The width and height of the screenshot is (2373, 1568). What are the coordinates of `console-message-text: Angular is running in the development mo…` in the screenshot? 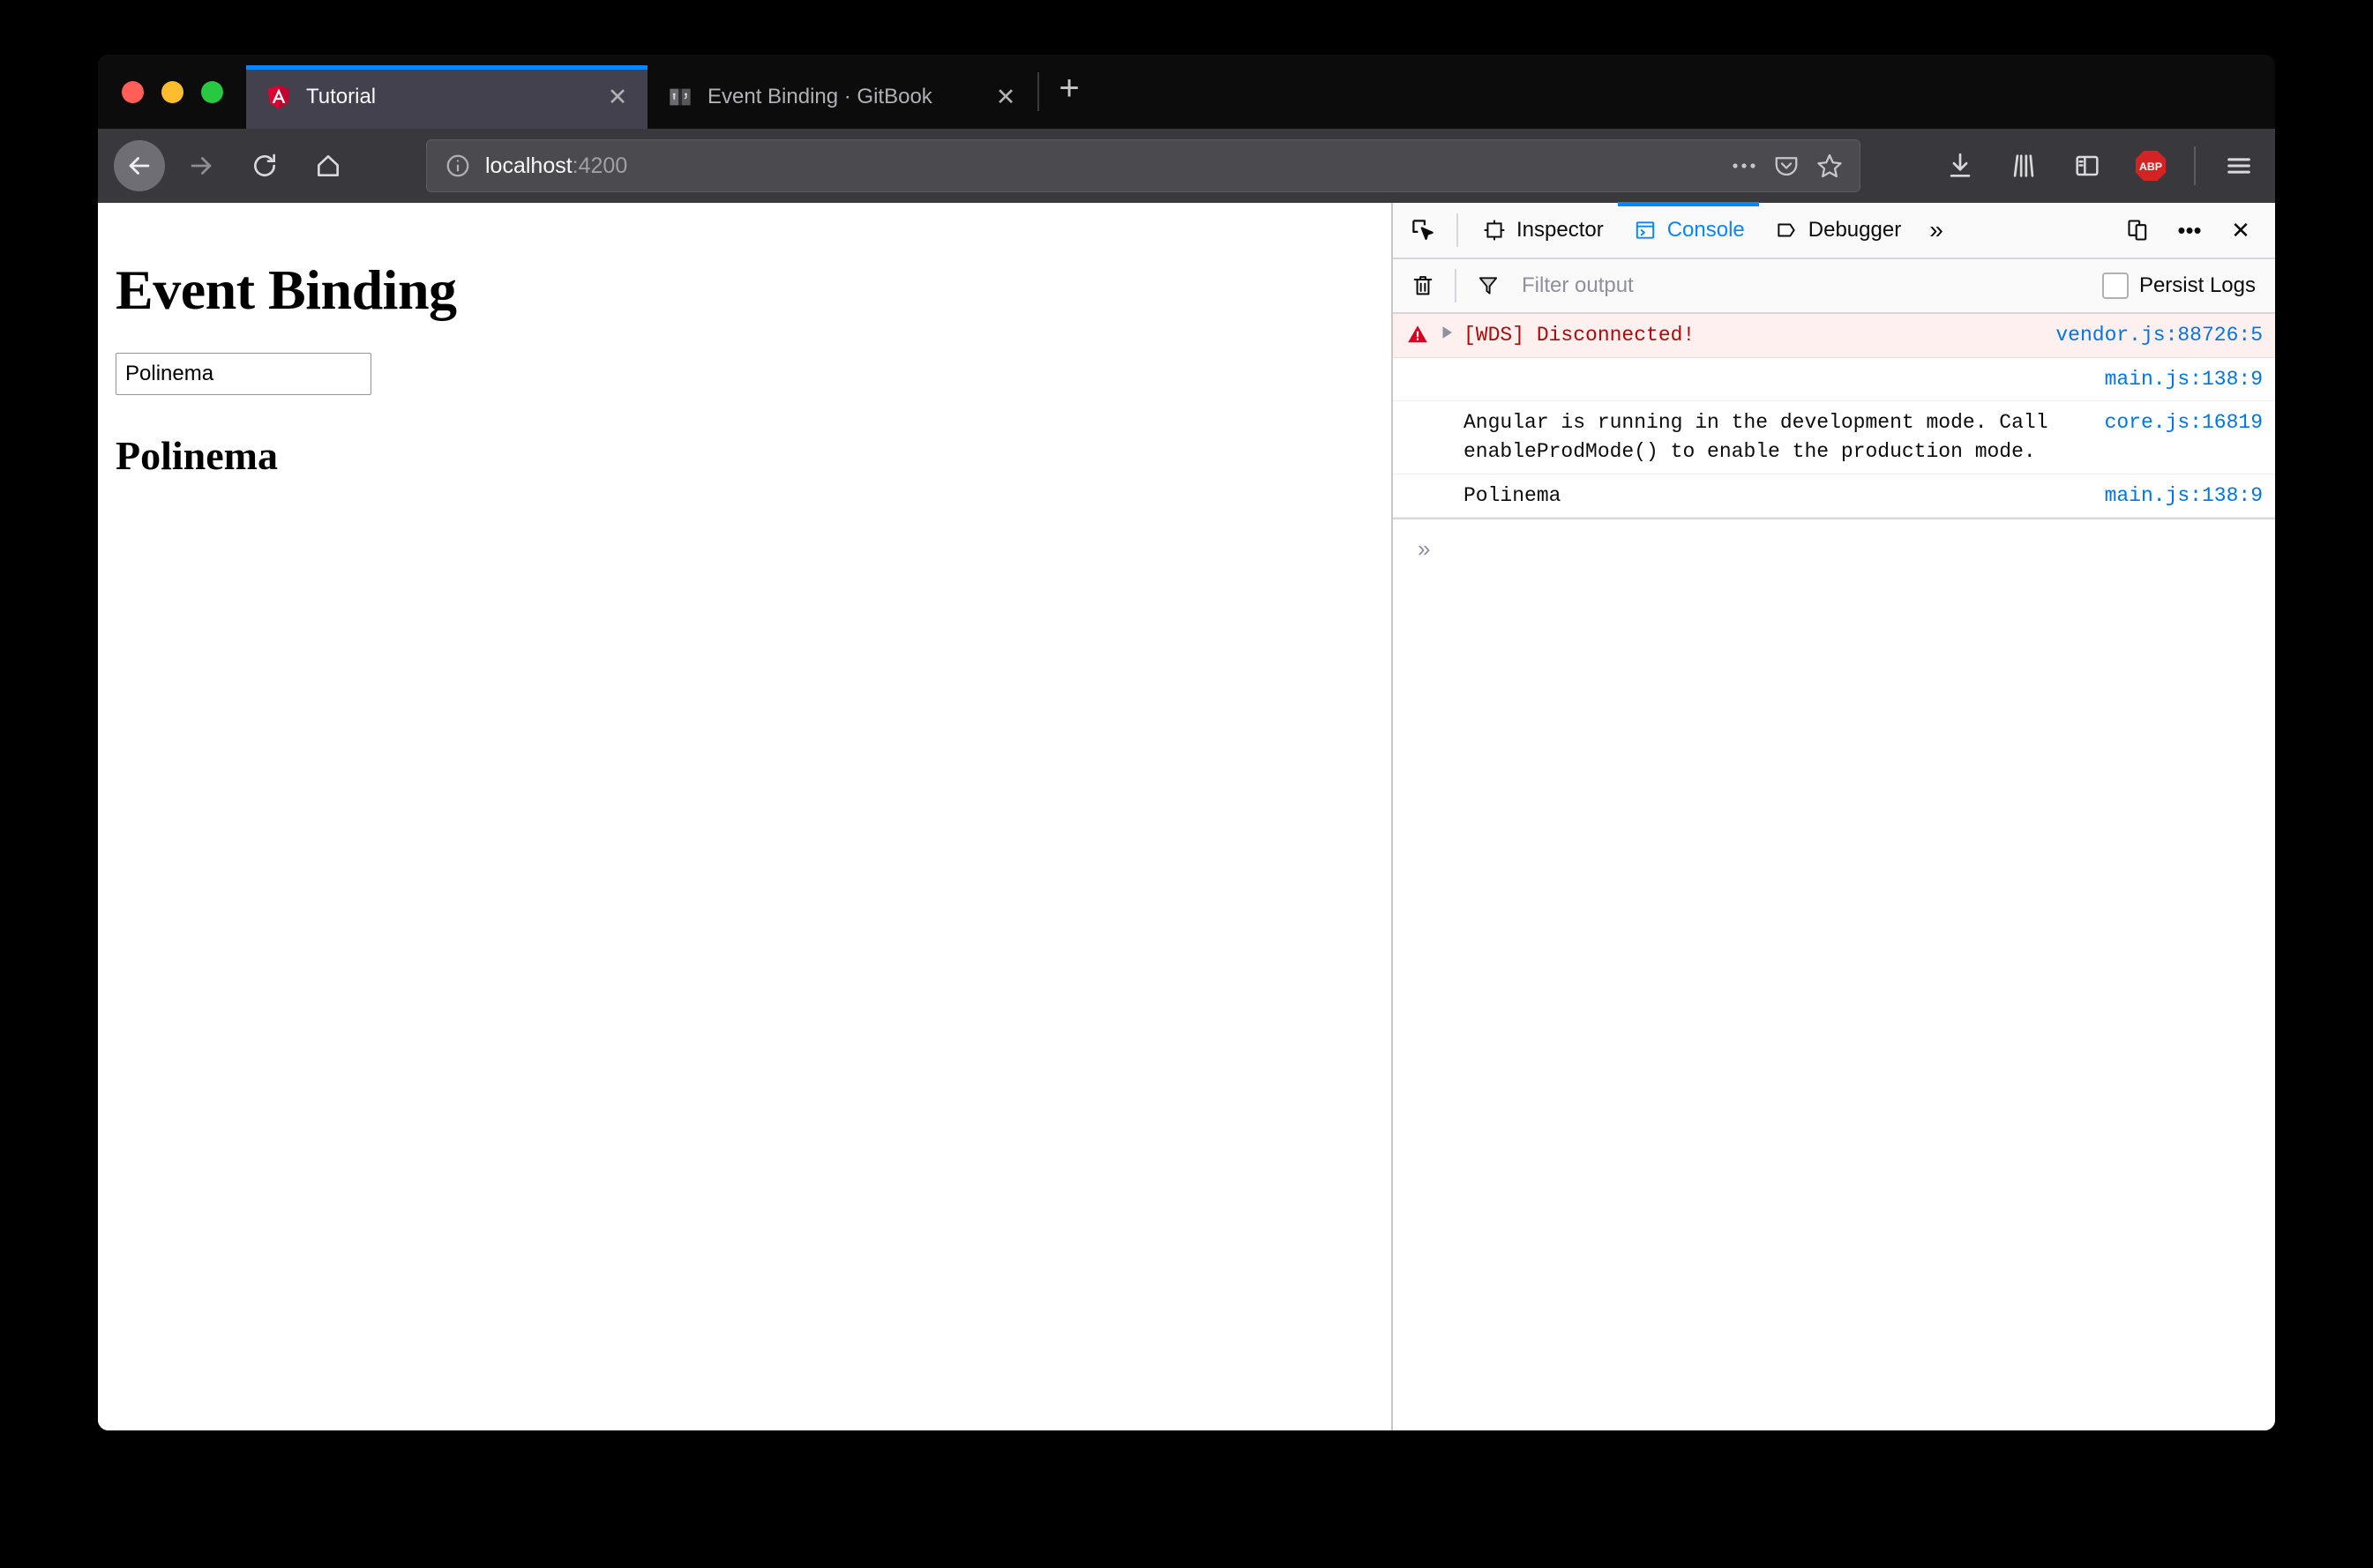 It's located at (1756, 437).